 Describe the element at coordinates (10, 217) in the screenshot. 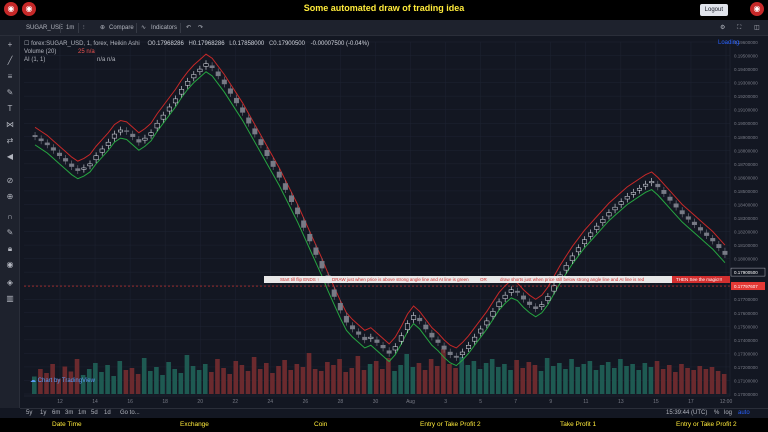

I see `magnet-icon: ∩` at that location.